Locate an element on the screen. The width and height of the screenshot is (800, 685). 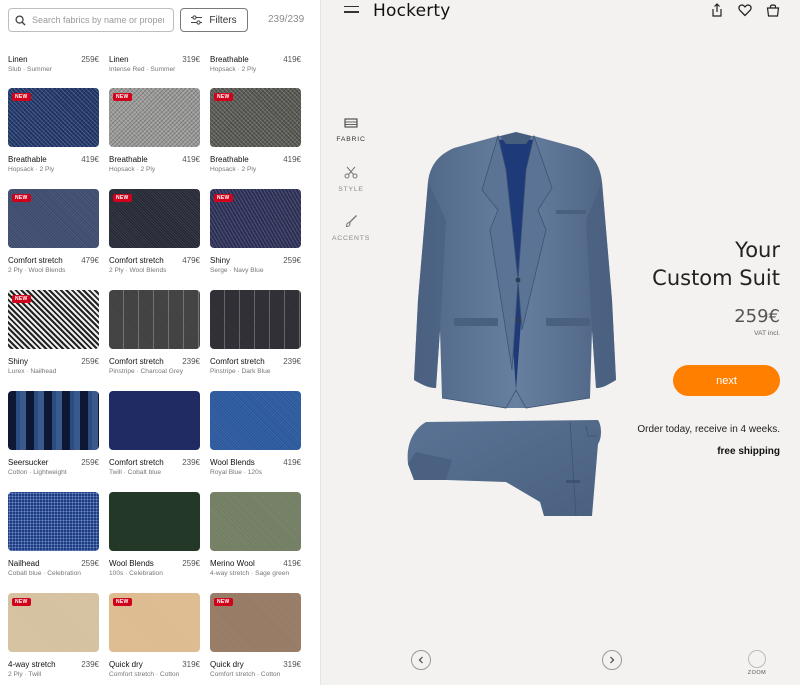
nav-fabric-label: FABRIC is located at coordinates (351, 139).